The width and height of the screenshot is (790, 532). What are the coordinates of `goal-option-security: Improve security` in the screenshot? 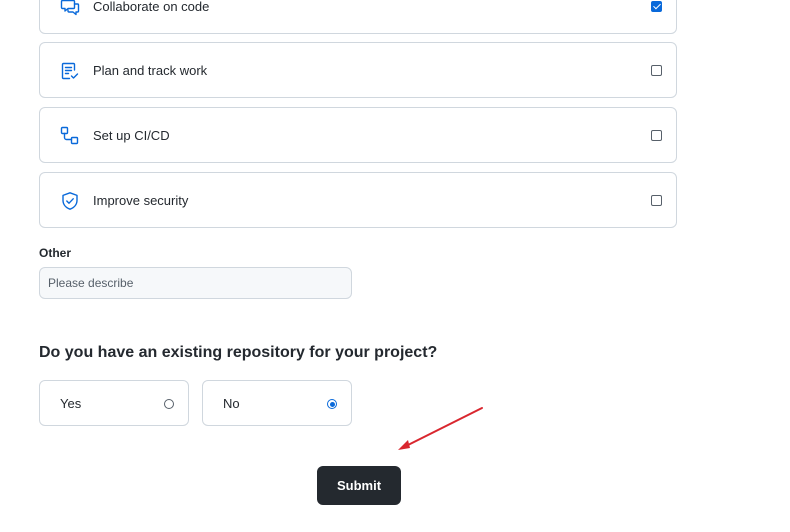 It's located at (358, 200).